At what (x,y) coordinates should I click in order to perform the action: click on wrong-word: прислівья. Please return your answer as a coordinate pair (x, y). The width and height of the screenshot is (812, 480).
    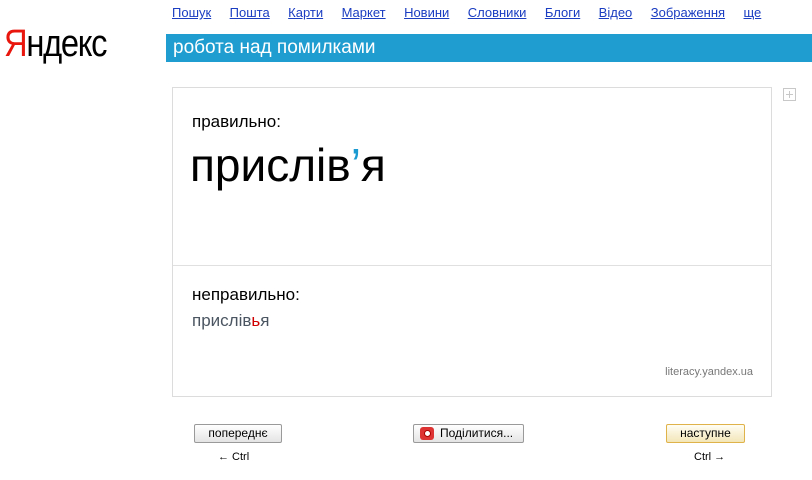
    Looking at the image, I should click on (230, 321).